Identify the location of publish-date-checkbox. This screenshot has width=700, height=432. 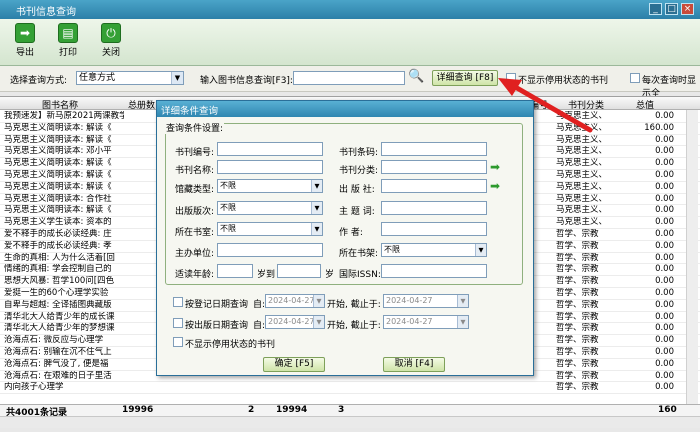
(178, 323).